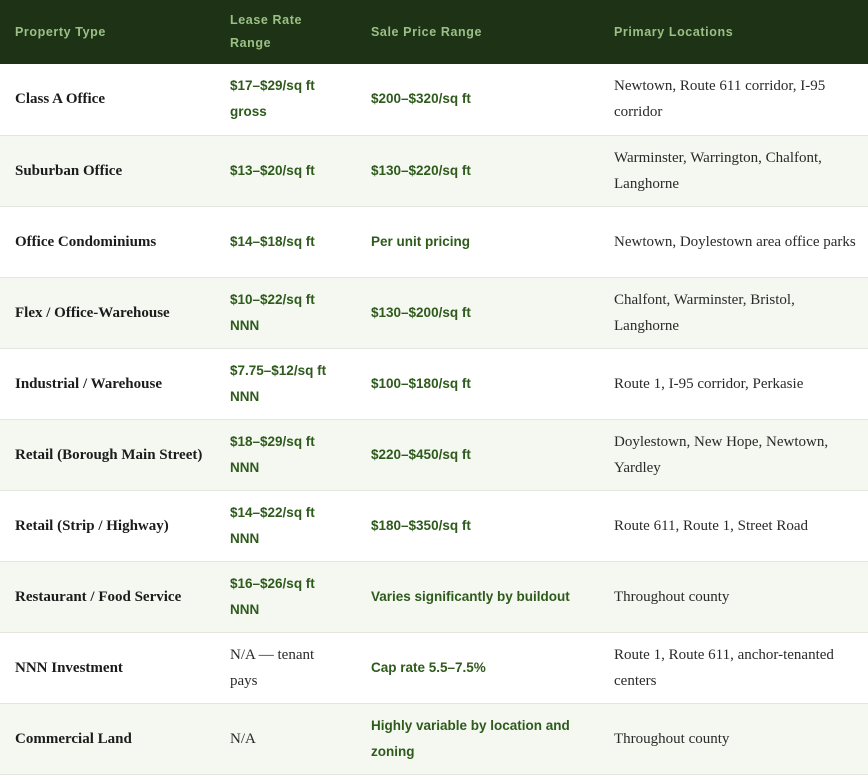  I want to click on property-type-cell: Office Condominiums, so click(86, 241).